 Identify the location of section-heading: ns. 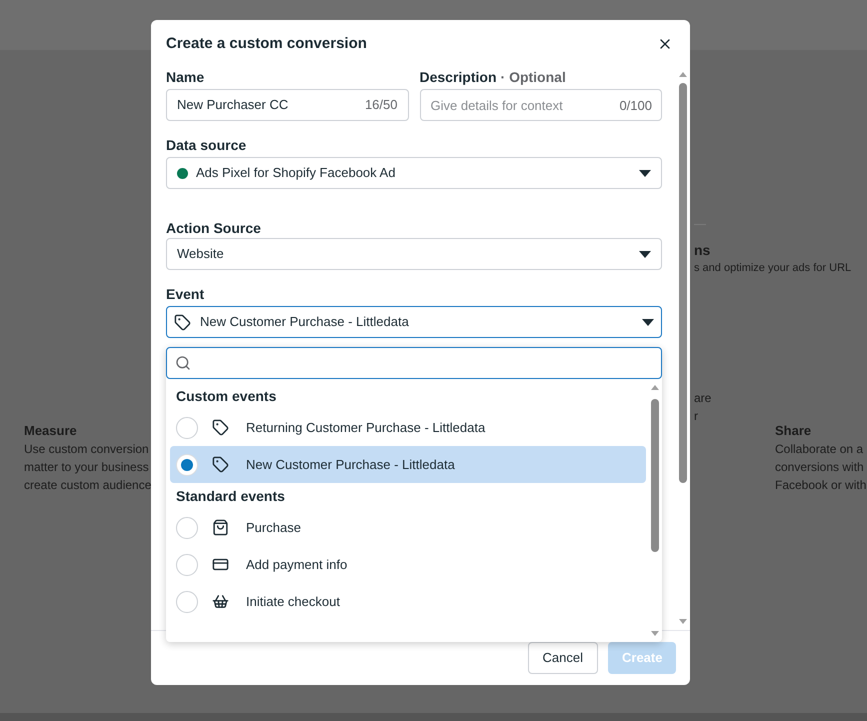
(702, 250).